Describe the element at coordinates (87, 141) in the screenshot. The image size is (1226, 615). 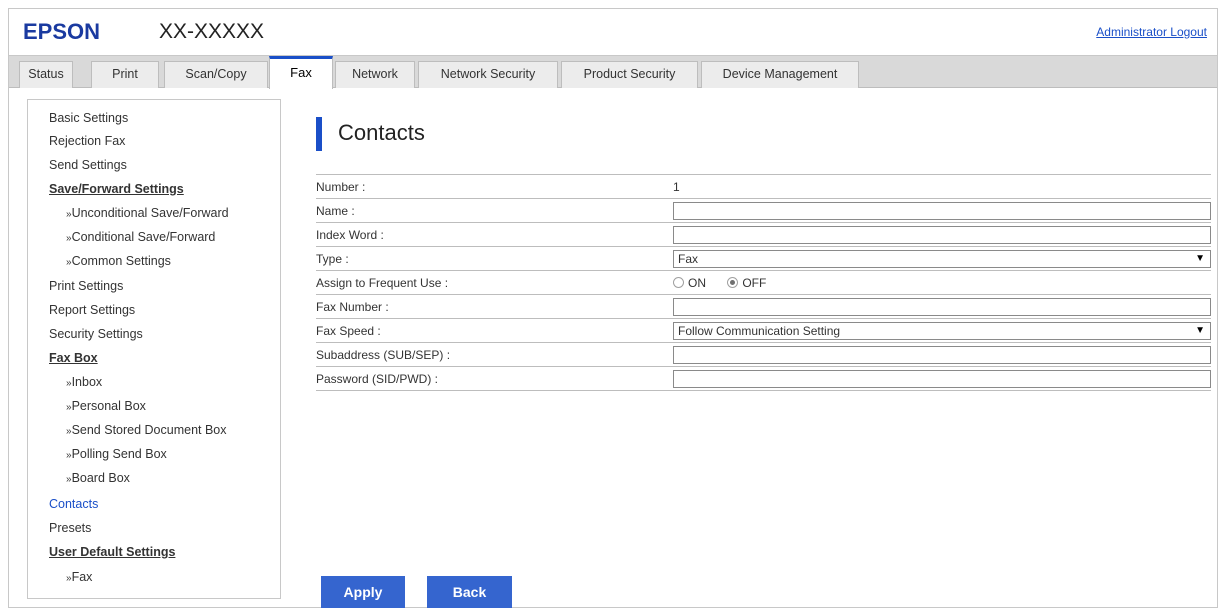
I see `sidebar-item-rejection-fax: Rejection Fax` at that location.